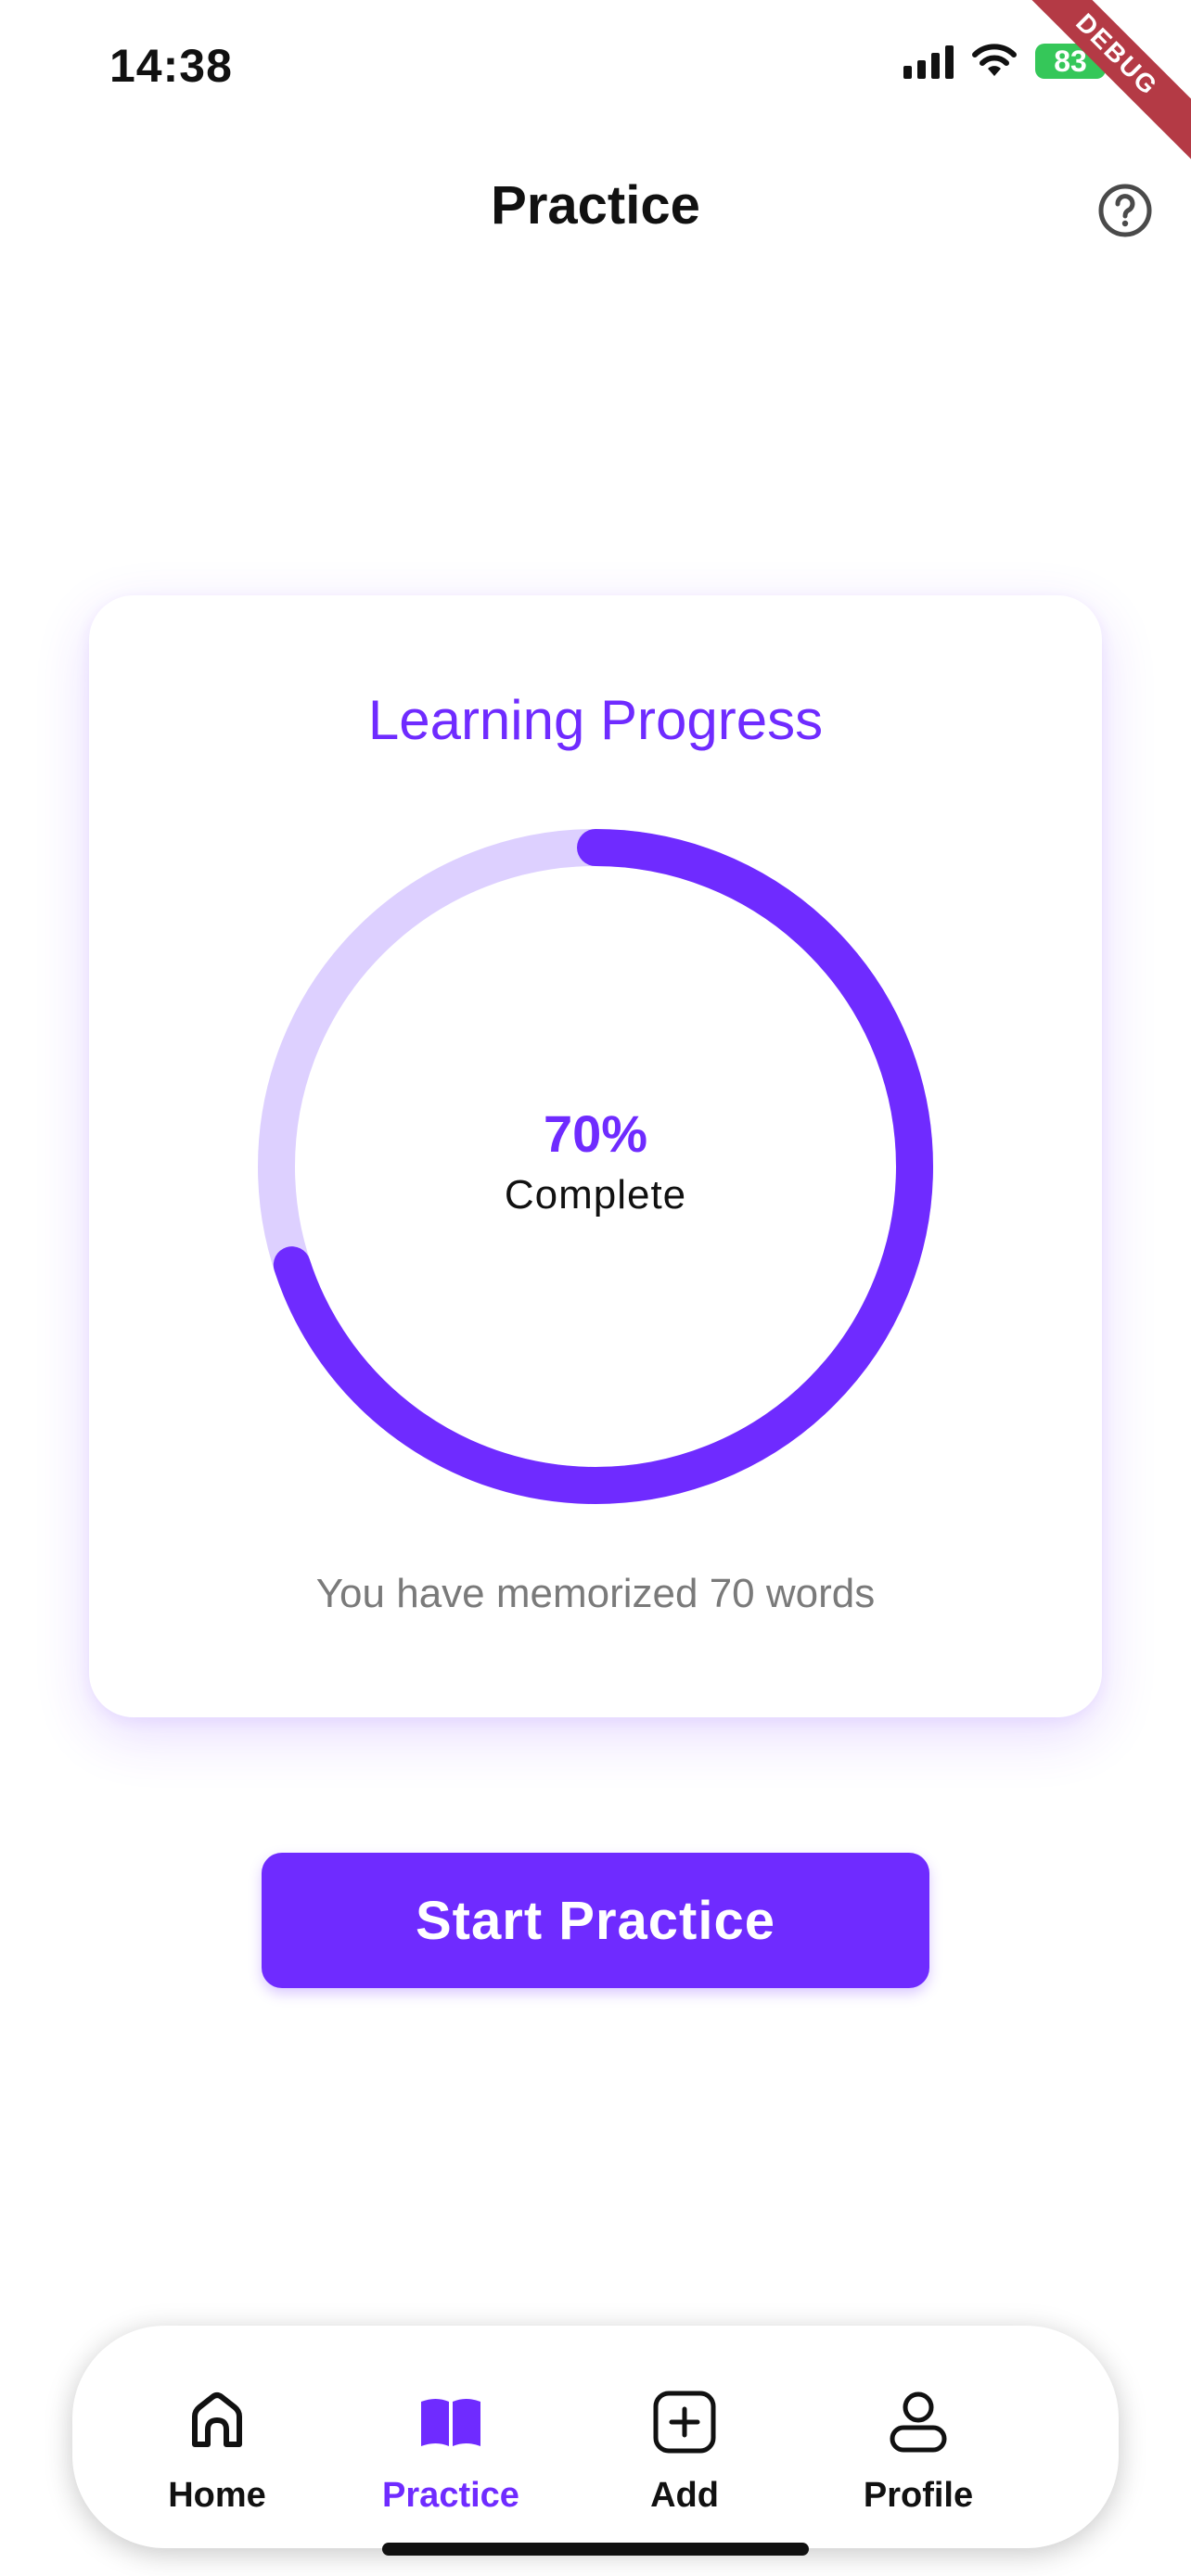  What do you see at coordinates (918, 2495) in the screenshot?
I see `nav-label-profile: Profile` at bounding box center [918, 2495].